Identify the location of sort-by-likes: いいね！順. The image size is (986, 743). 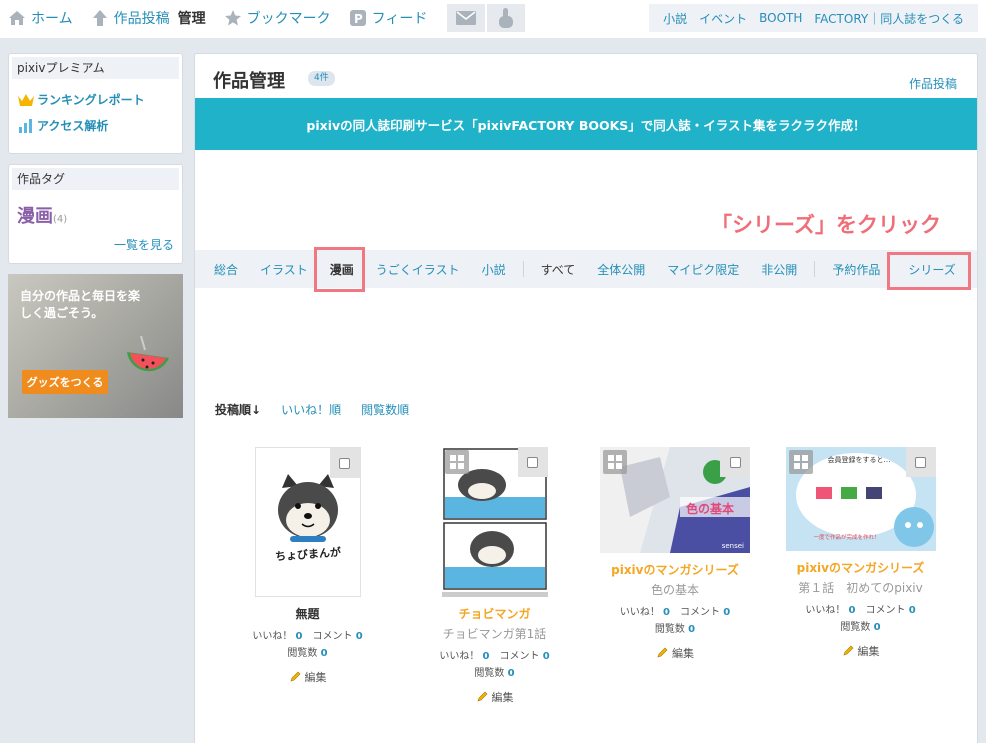
(311, 409).